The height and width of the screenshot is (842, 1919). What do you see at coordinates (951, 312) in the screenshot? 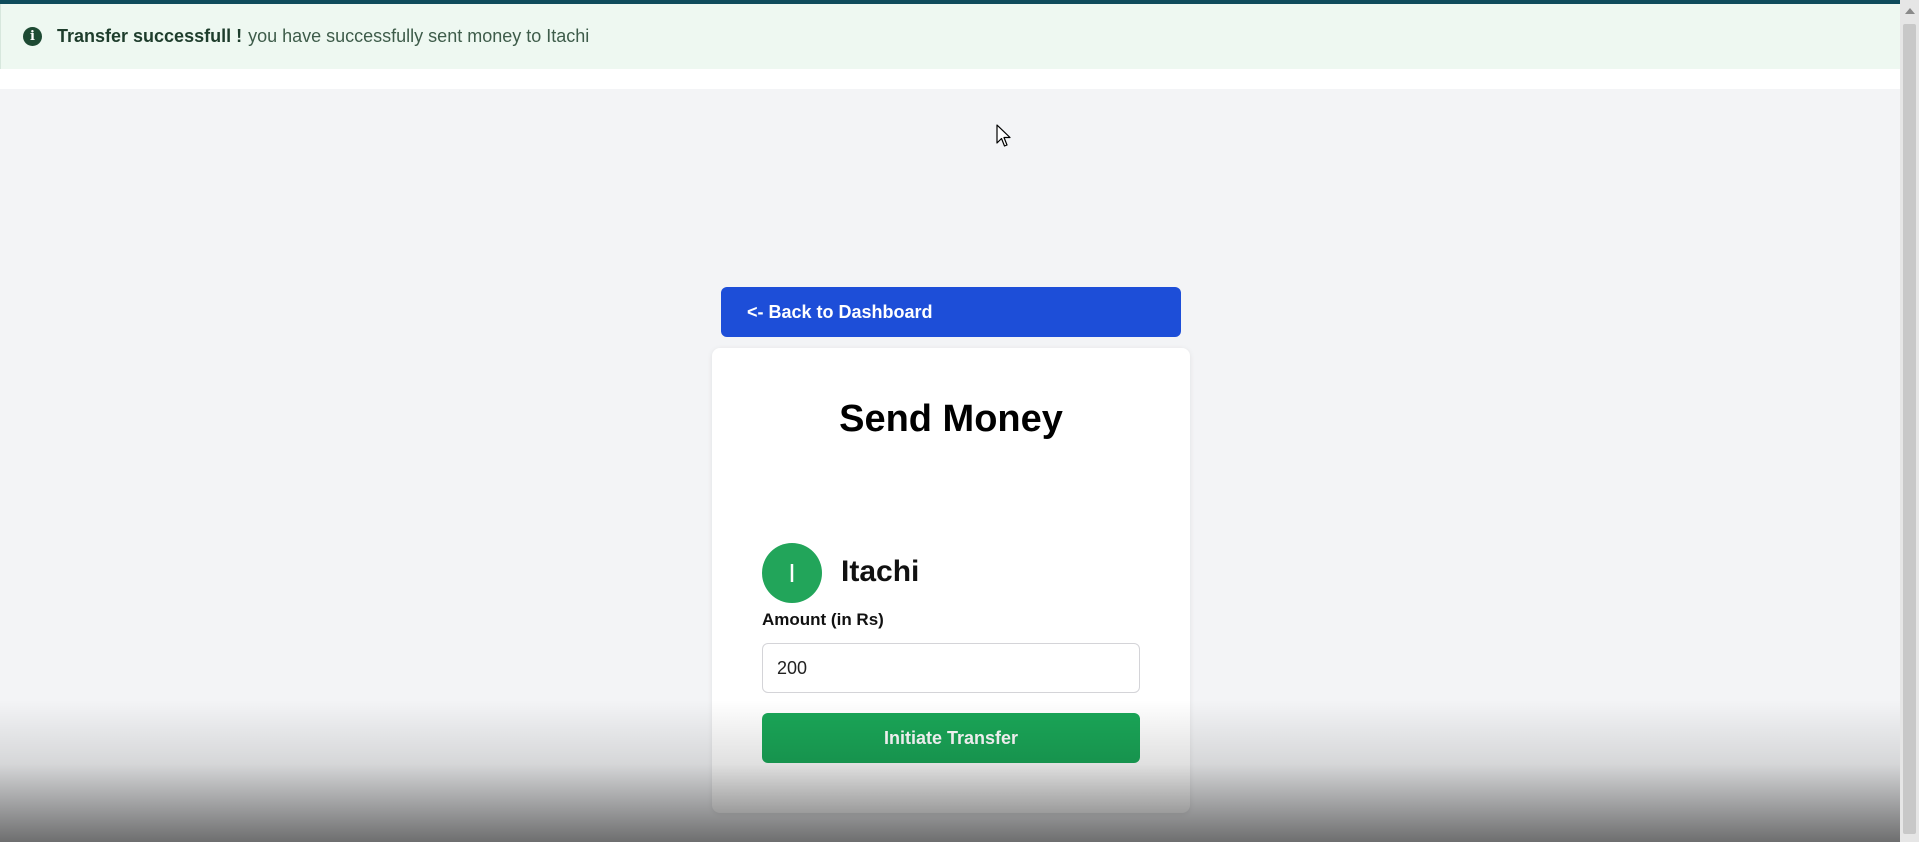
I see `back-to-dashboard-button: <- Back to Dashboard` at bounding box center [951, 312].